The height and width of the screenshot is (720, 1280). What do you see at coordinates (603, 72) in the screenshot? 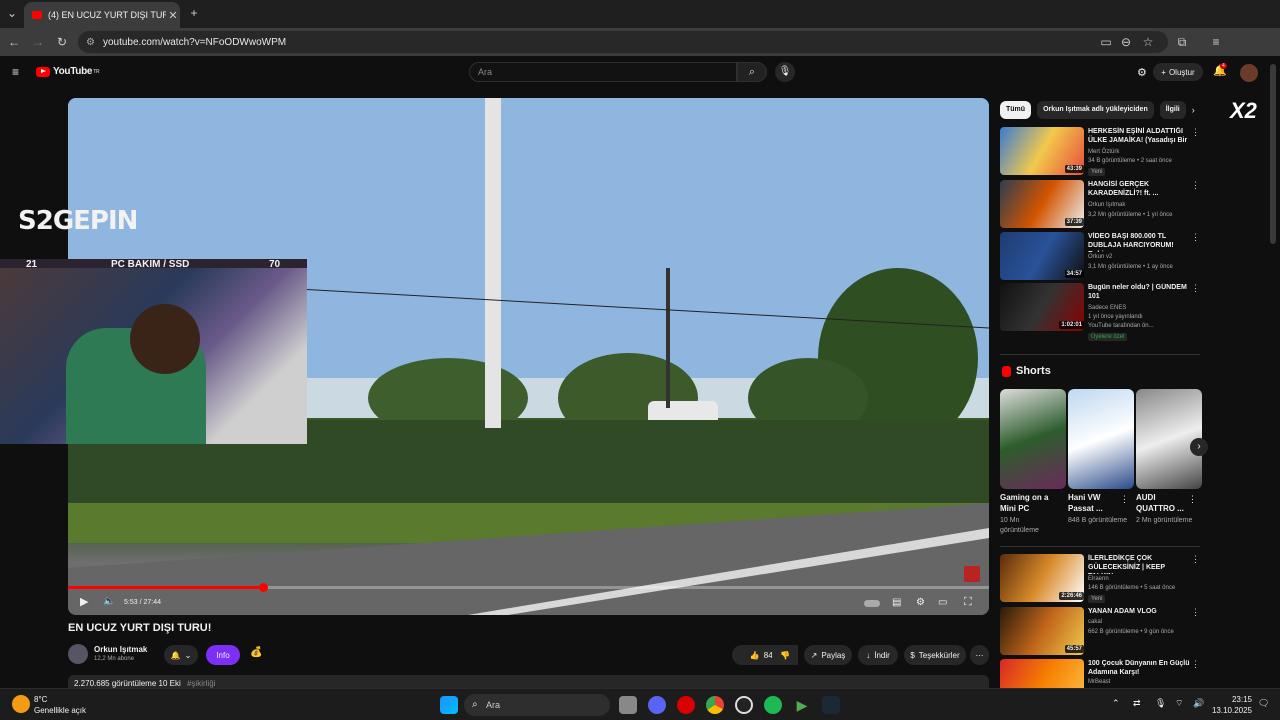
I see `search-input: Ara` at bounding box center [603, 72].